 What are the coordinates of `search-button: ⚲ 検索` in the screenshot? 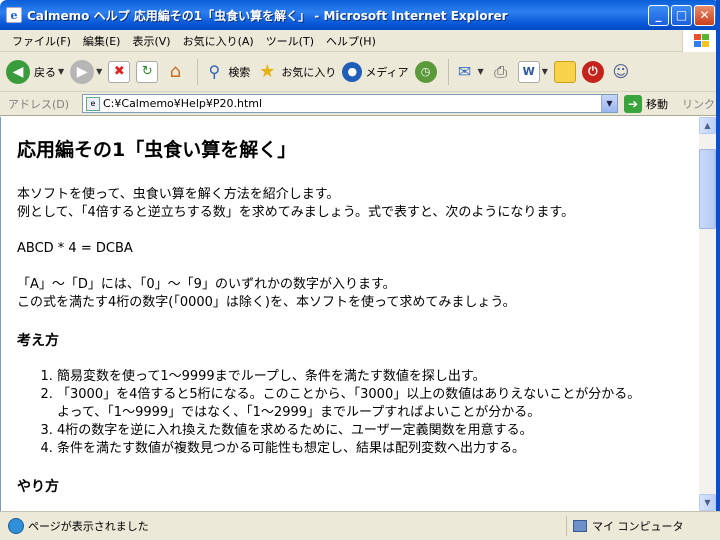 It's located at (226, 72).